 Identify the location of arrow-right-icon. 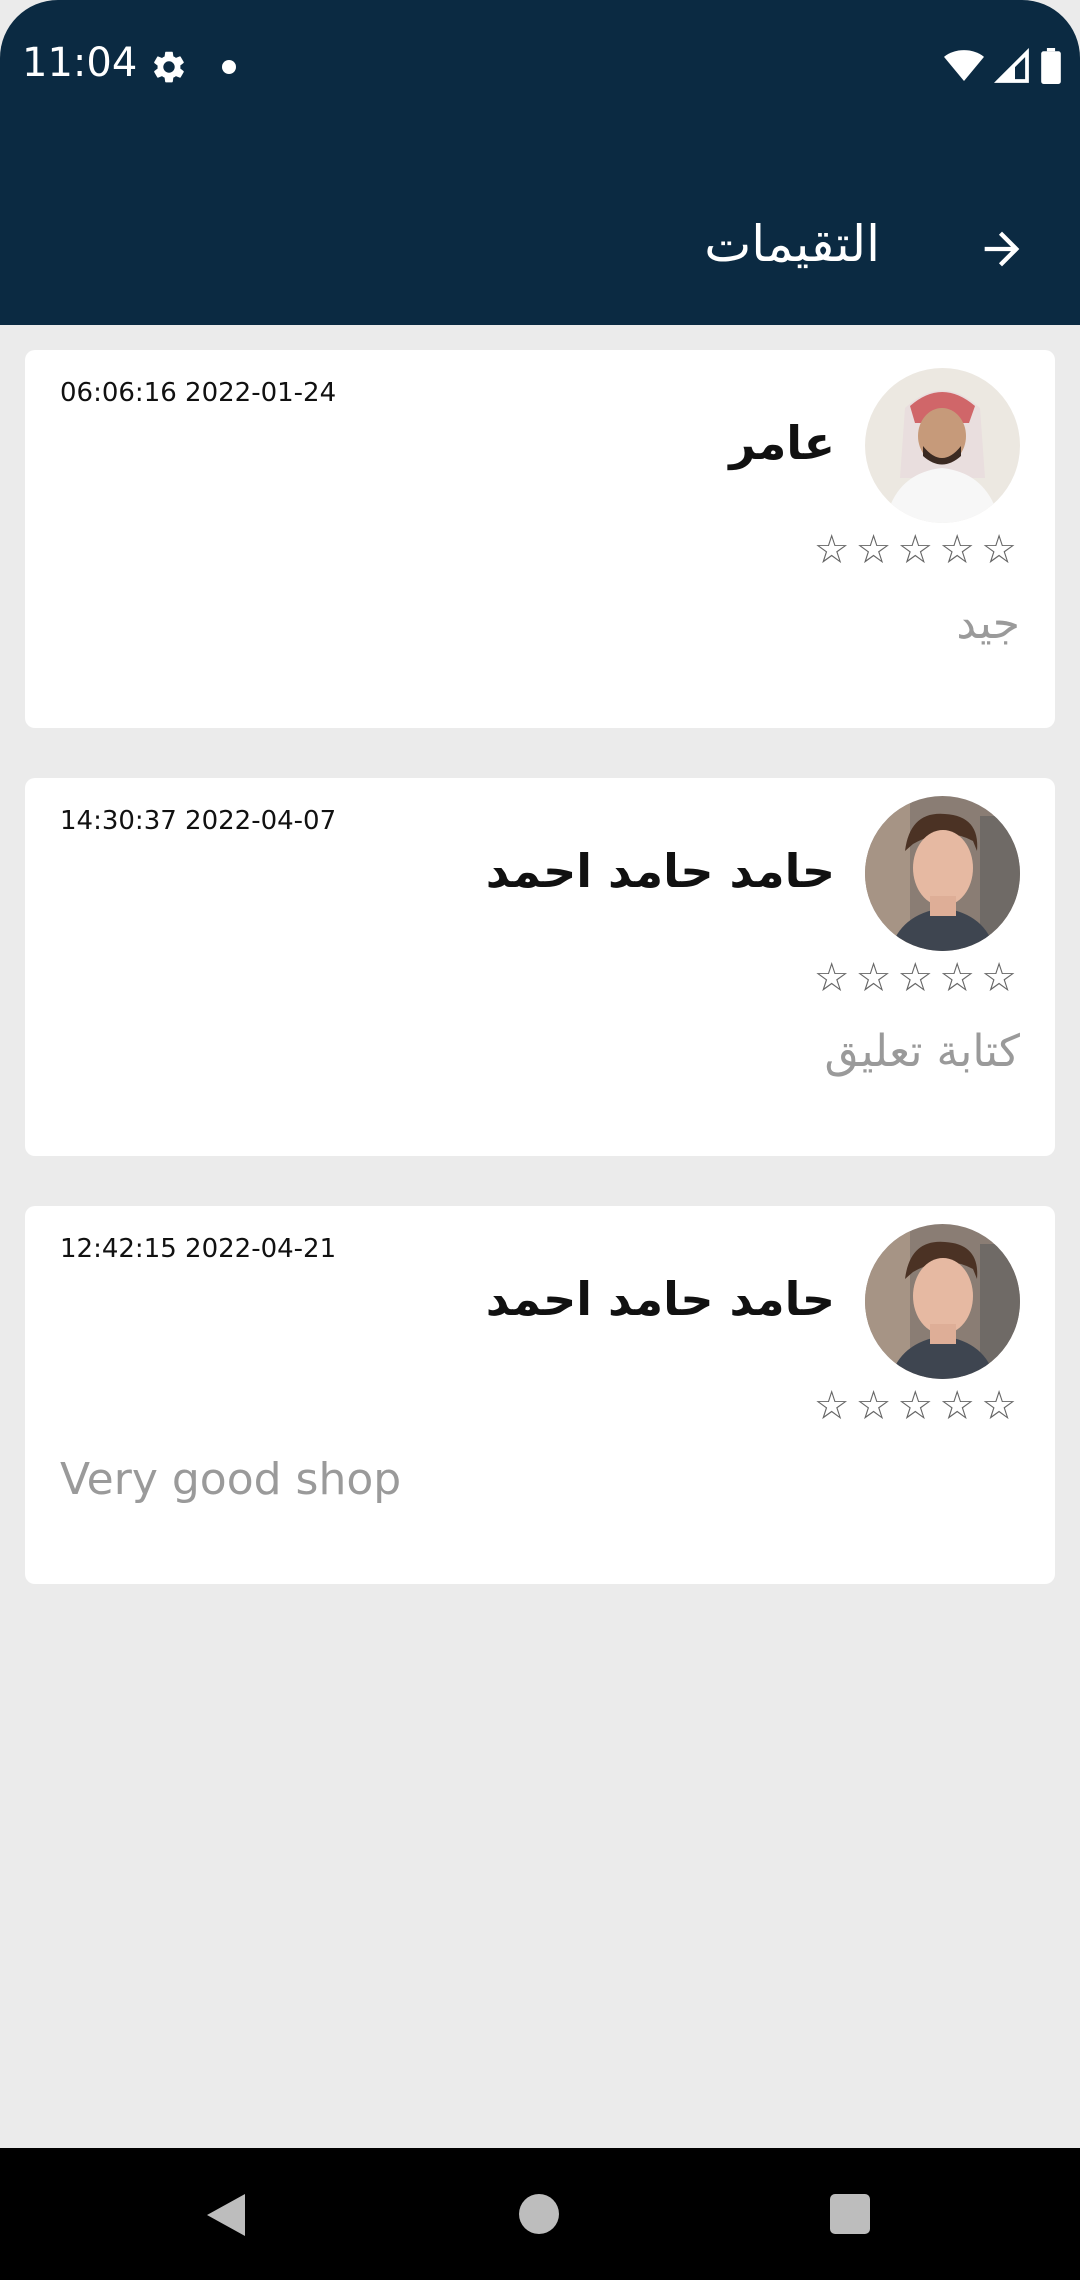
(1002, 249).